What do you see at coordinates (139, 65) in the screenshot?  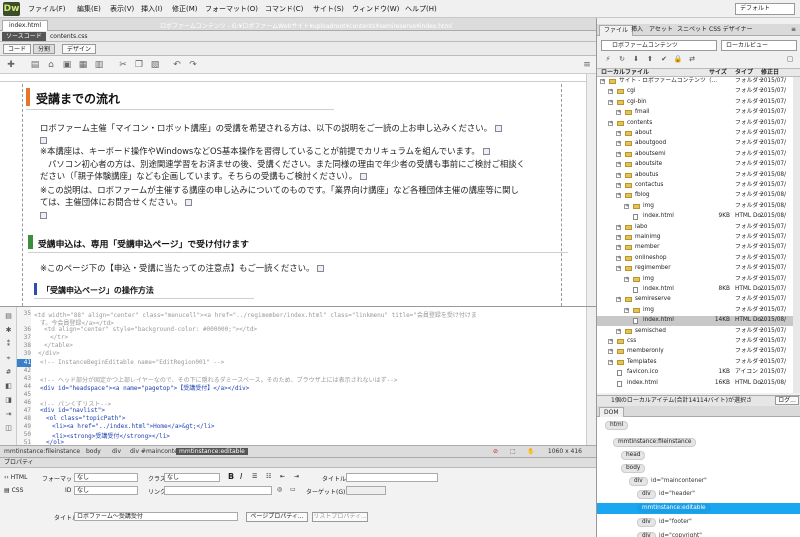 I see `copy-icon: ❐` at bounding box center [139, 65].